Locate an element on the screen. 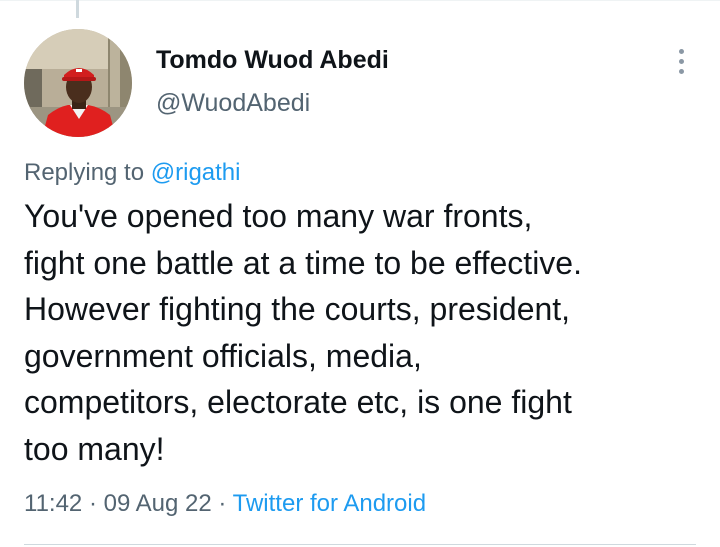 The height and width of the screenshot is (547, 720). author-handle: @WuodAbedi is located at coordinates (233, 103).